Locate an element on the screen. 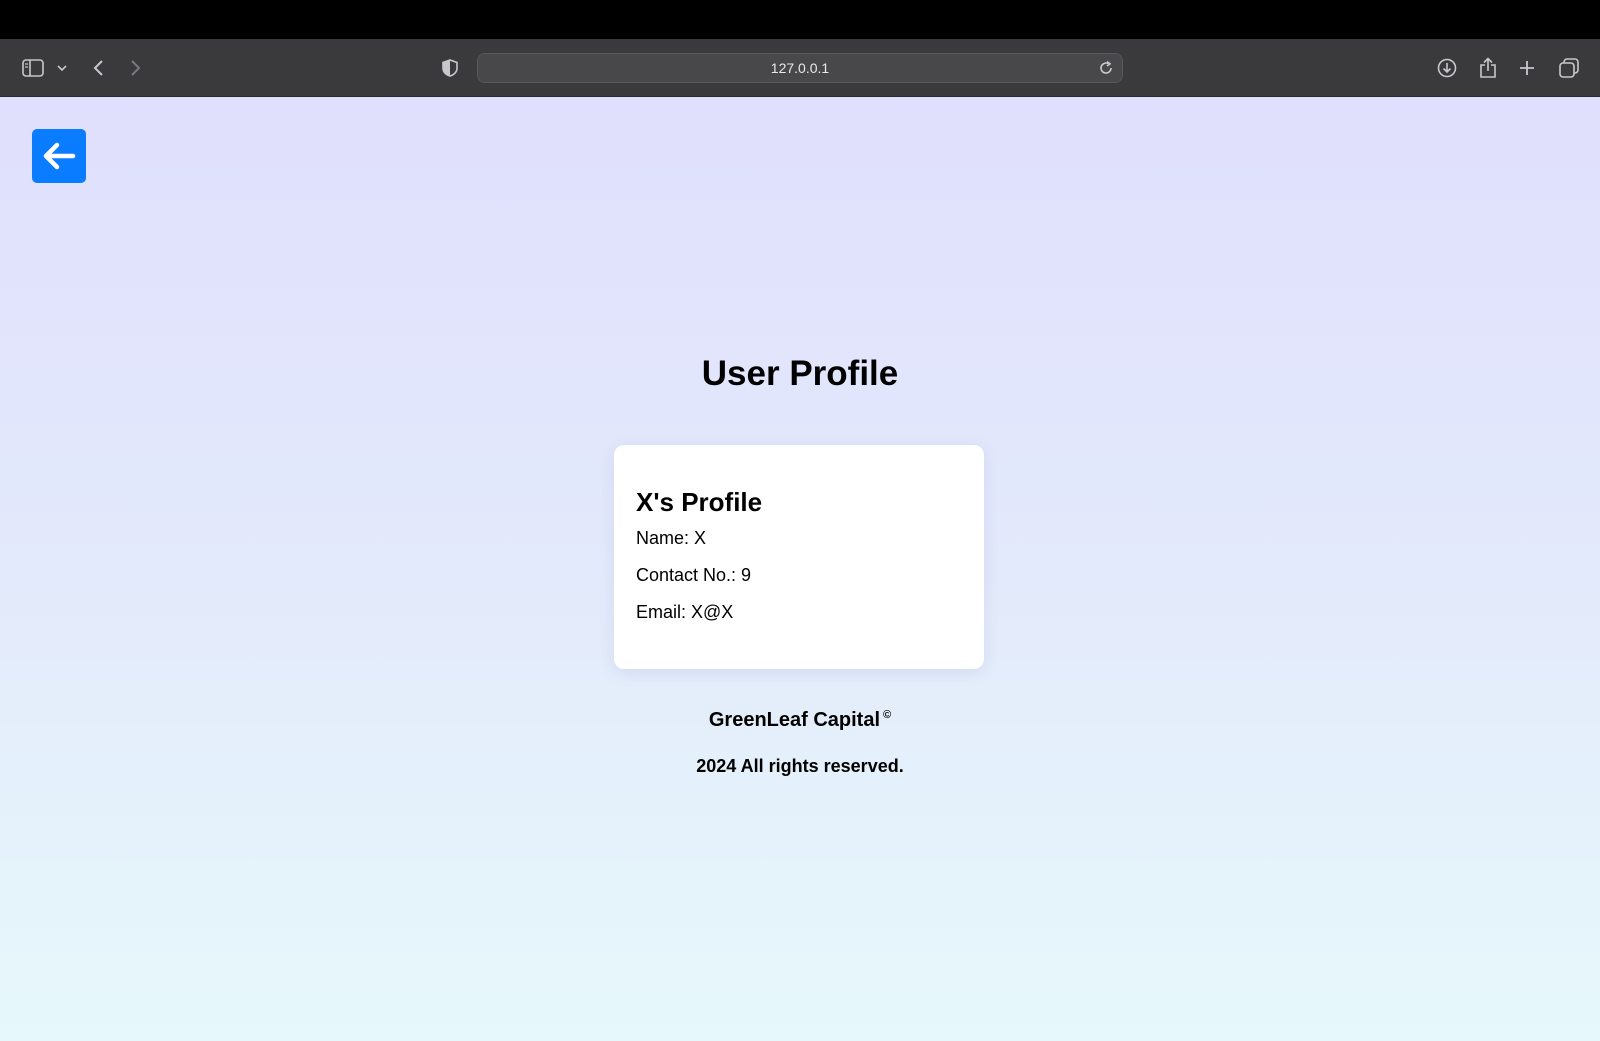 The image size is (1600, 1041). profile-contact: Contact No.: 9 is located at coordinates (694, 575).